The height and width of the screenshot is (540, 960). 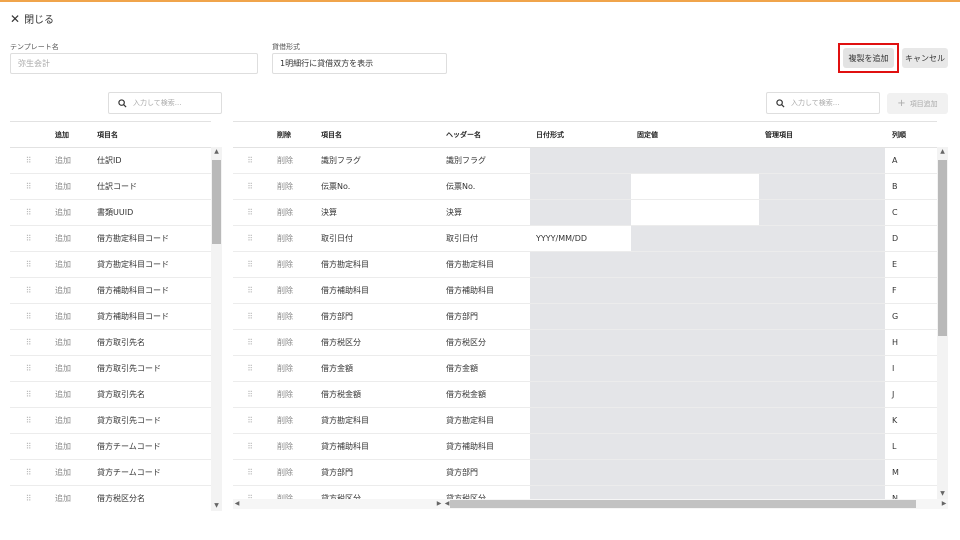 What do you see at coordinates (485, 446) in the screenshot?
I see `header-name-cell: 貸方補助科目` at bounding box center [485, 446].